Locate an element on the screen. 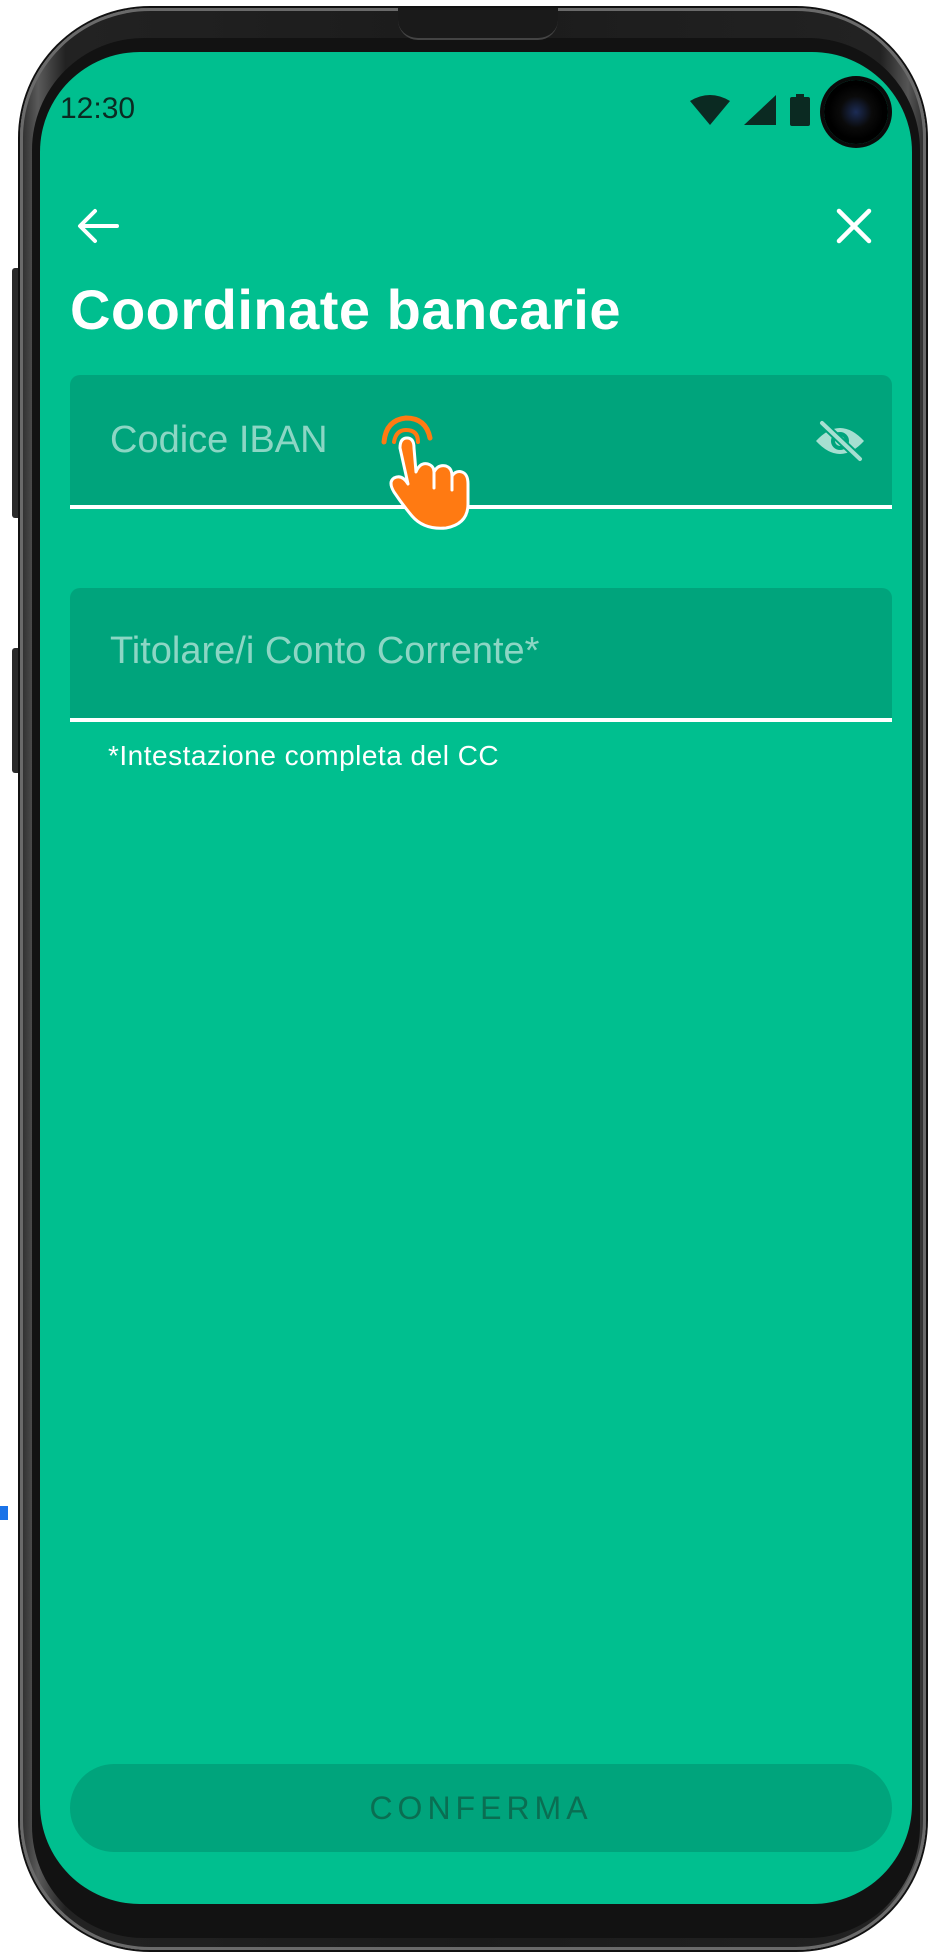  confirm-button: CONFERMA is located at coordinates (481, 1808).